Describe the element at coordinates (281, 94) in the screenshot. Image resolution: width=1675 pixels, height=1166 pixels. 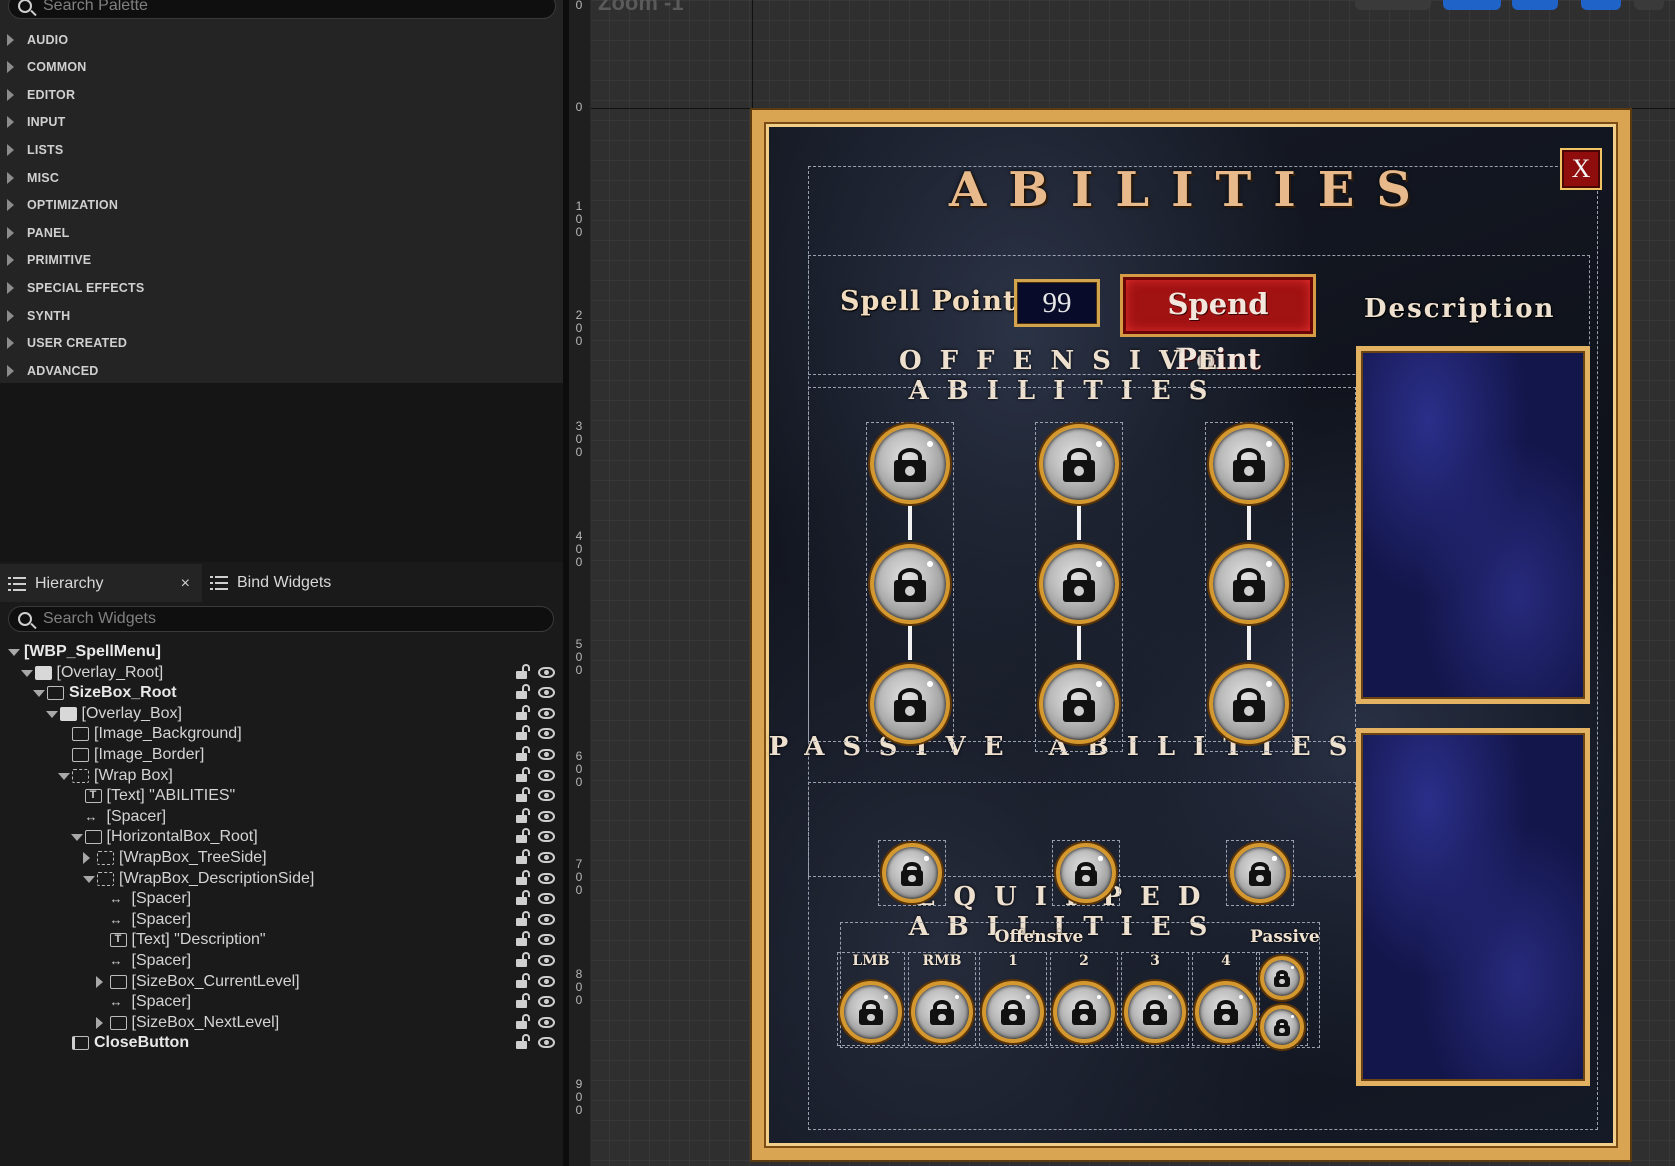
I see `palette-category: EDITOR` at that location.